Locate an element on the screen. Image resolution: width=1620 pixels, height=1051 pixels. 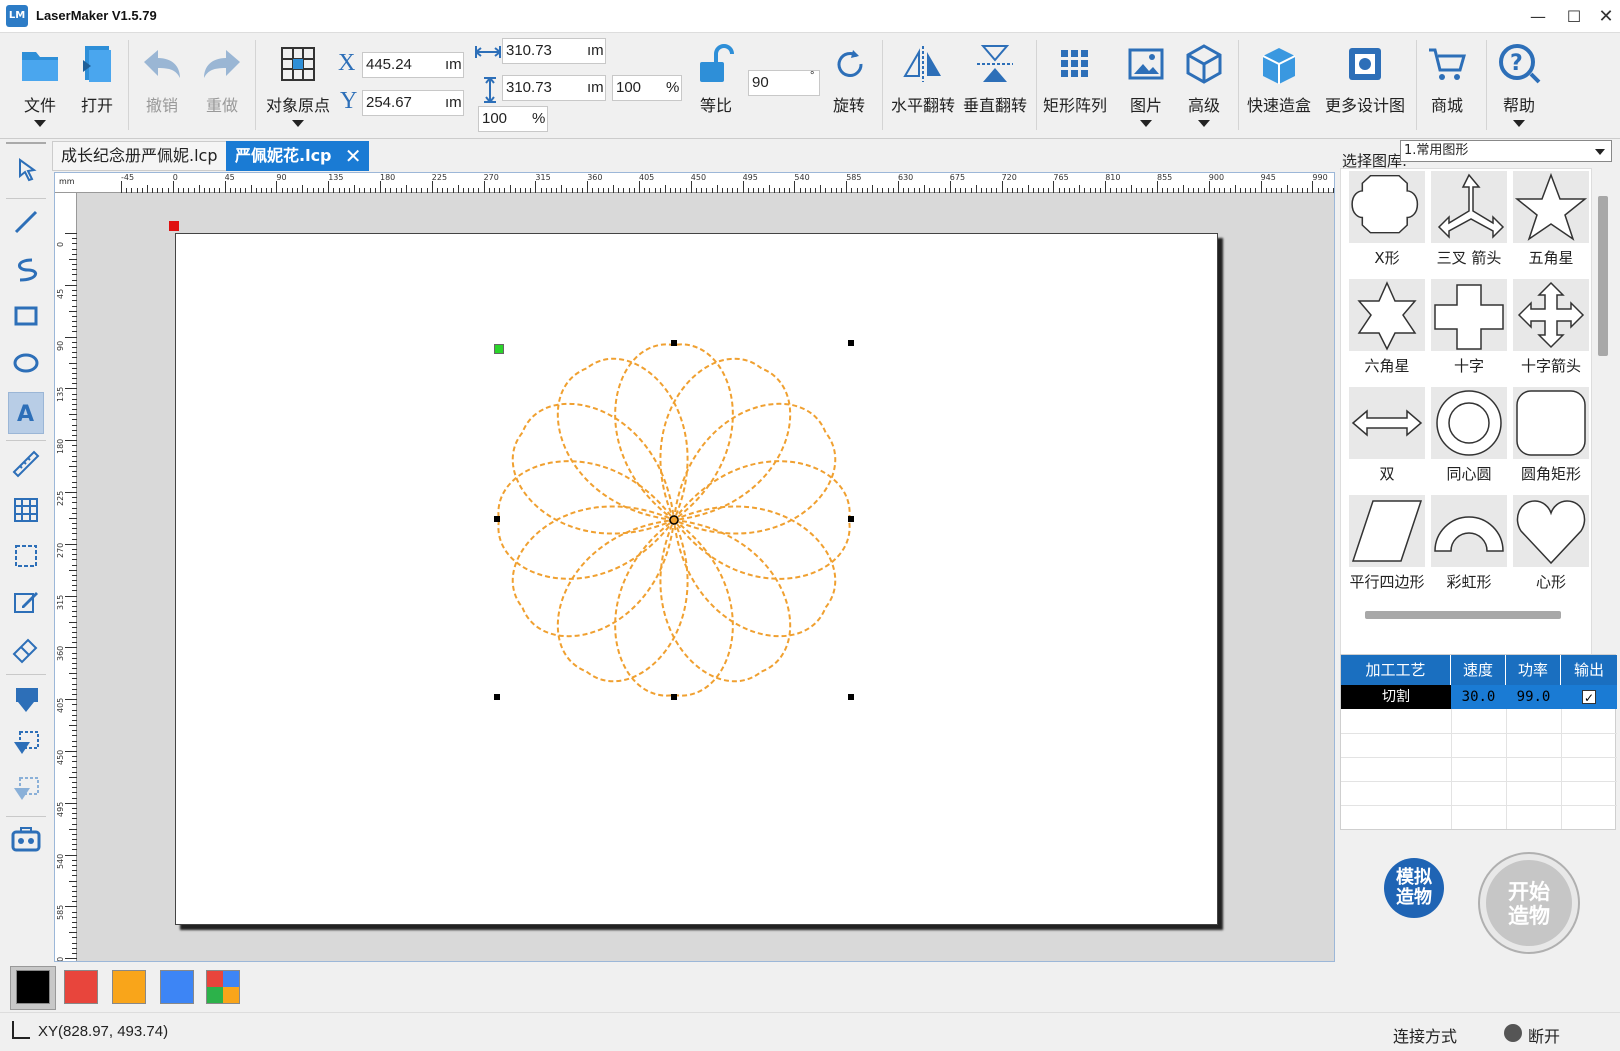
edit-tool is located at coordinates (26, 602).